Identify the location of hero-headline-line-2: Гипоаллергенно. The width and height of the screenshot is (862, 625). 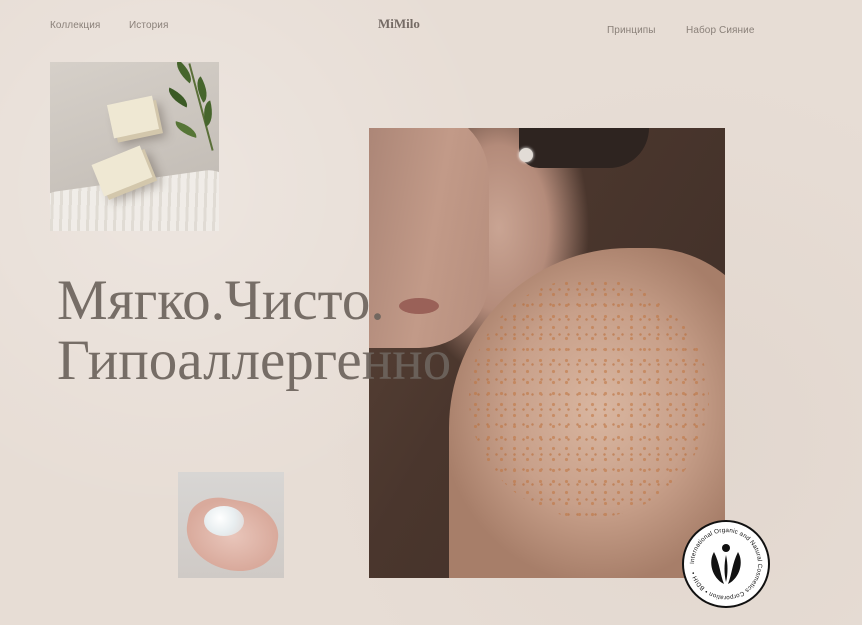
(254, 360).